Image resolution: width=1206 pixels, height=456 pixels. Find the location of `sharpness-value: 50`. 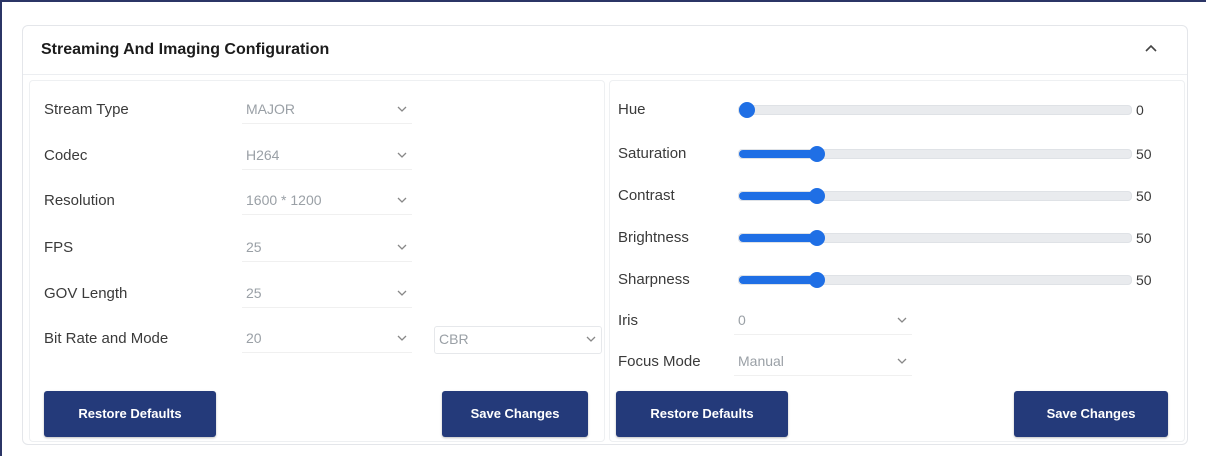

sharpness-value: 50 is located at coordinates (1144, 280).